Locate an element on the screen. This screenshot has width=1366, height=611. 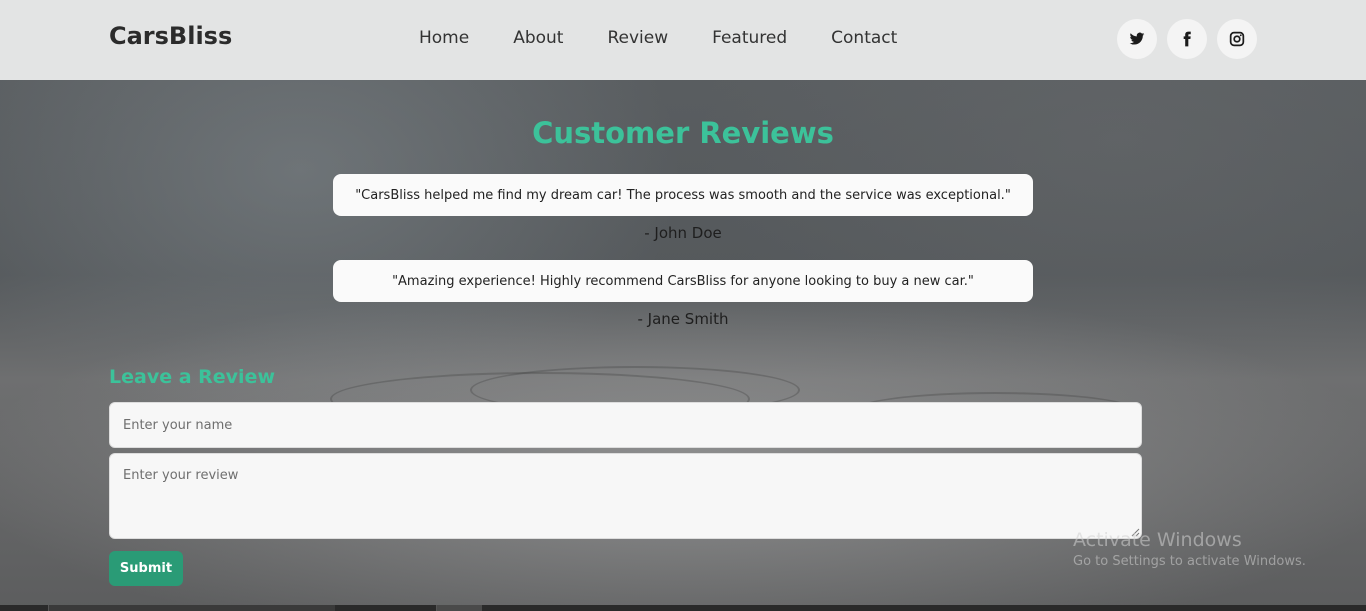
nav-featured: Featured is located at coordinates (749, 38).